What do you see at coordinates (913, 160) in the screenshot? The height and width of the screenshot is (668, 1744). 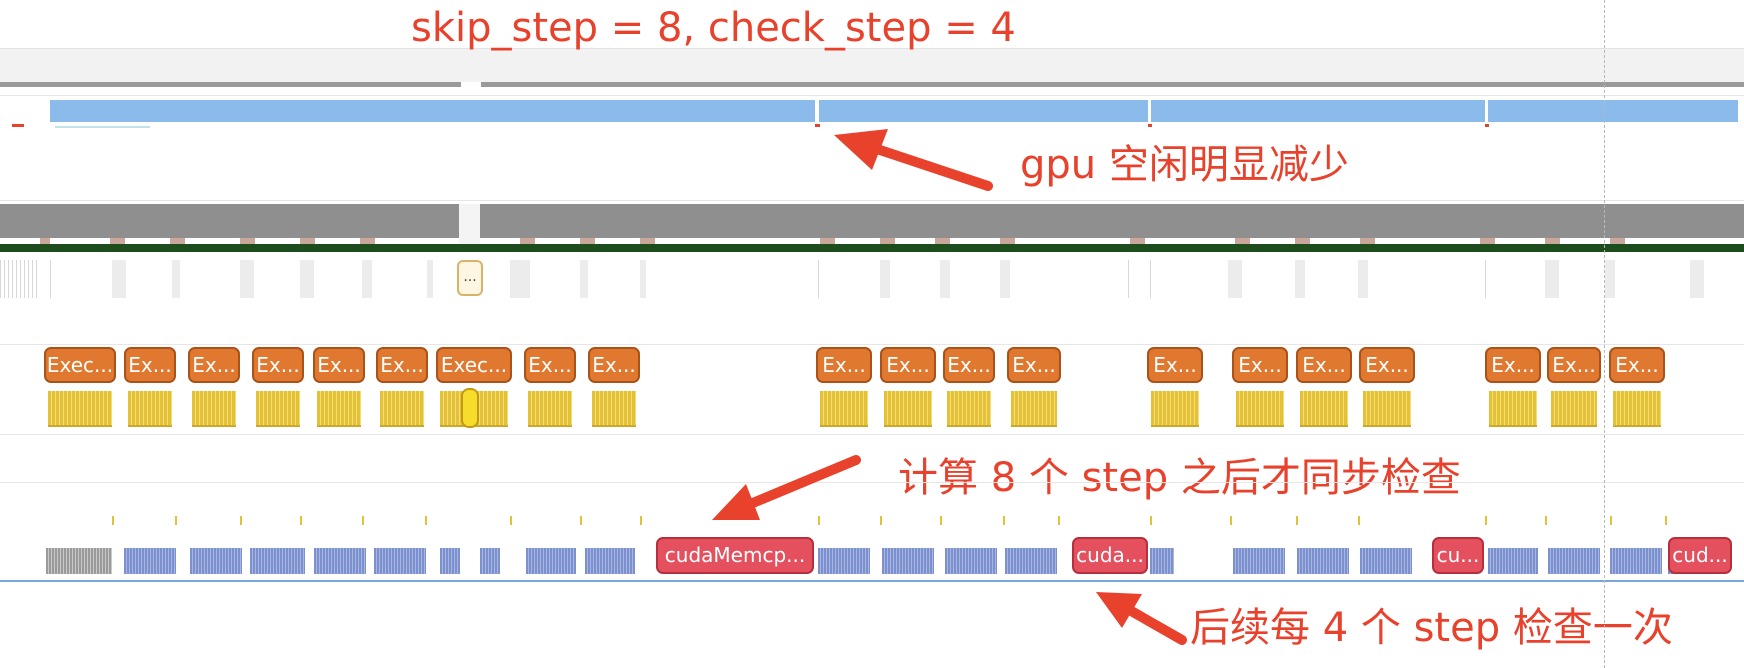 I see `arrow-gpu-idle` at bounding box center [913, 160].